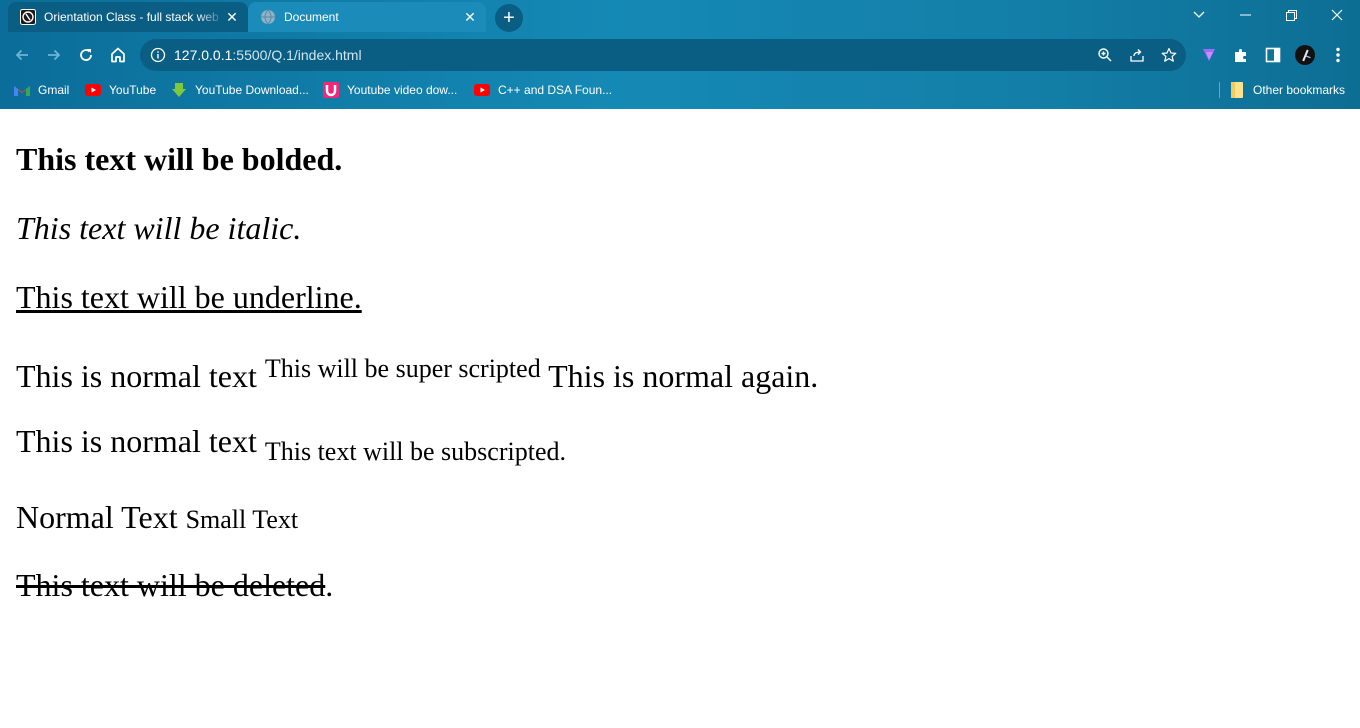 This screenshot has width=1360, height=728. Describe the element at coordinates (242, 519) in the screenshot. I see `small-text: Small Text` at that location.